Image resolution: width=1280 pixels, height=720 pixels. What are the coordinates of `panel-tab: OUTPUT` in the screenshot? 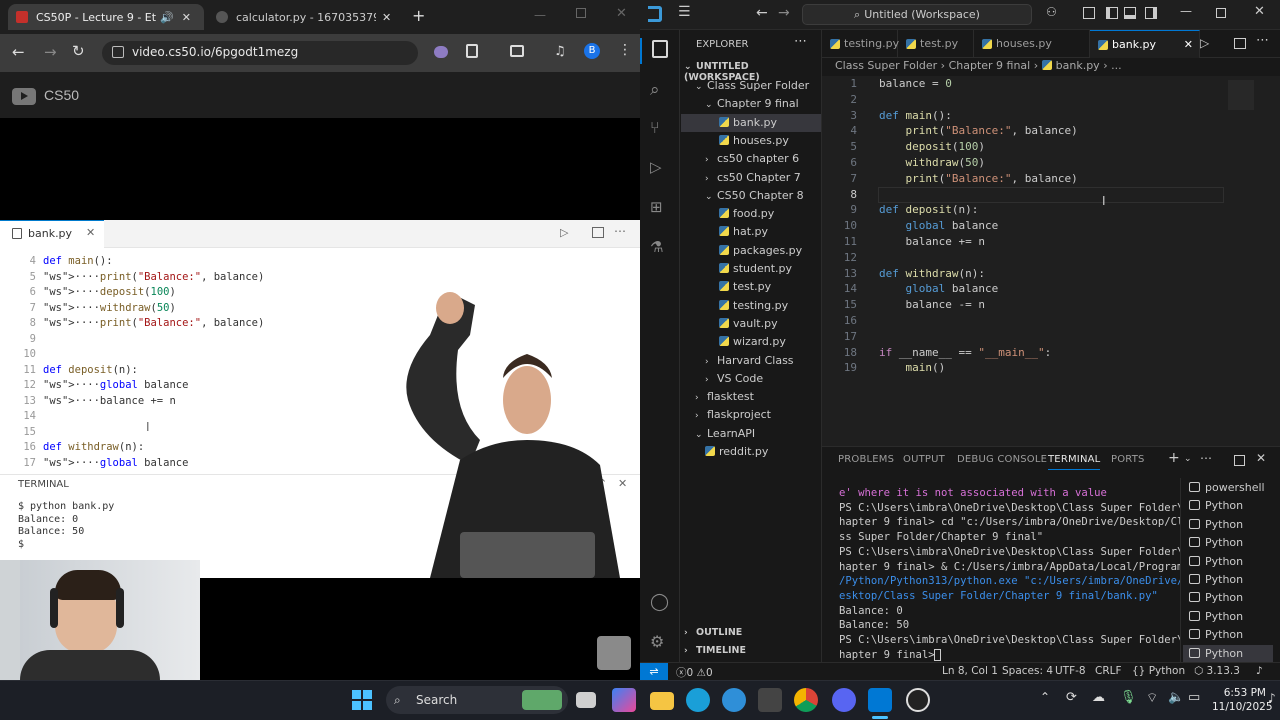 It's located at (924, 459).